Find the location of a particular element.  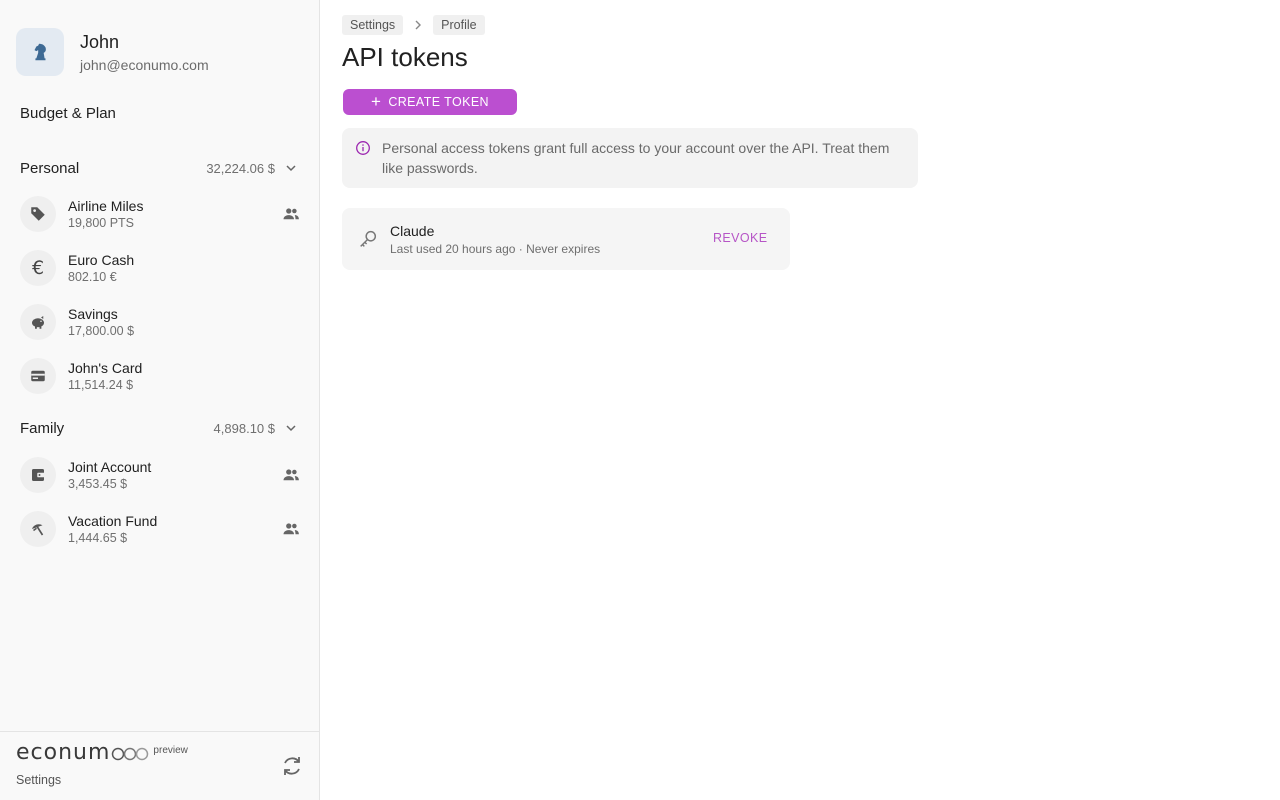

group-header-family: Family 4,898.10 $ is located at coordinates (159, 428).